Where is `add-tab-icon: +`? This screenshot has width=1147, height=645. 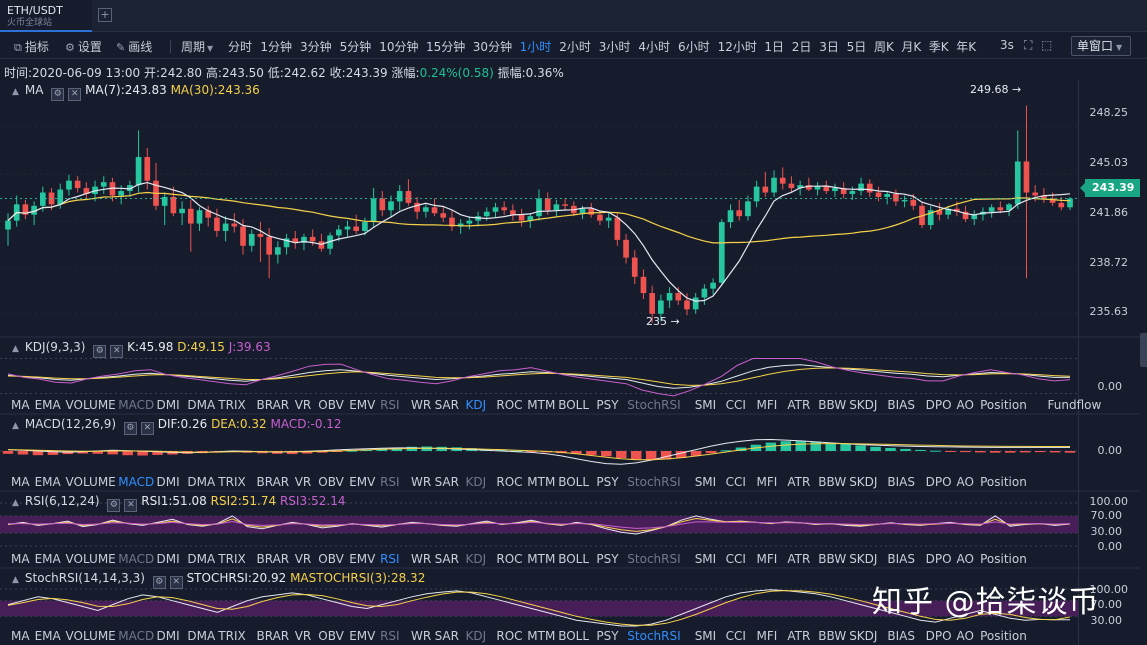
add-tab-icon: + is located at coordinates (105, 15).